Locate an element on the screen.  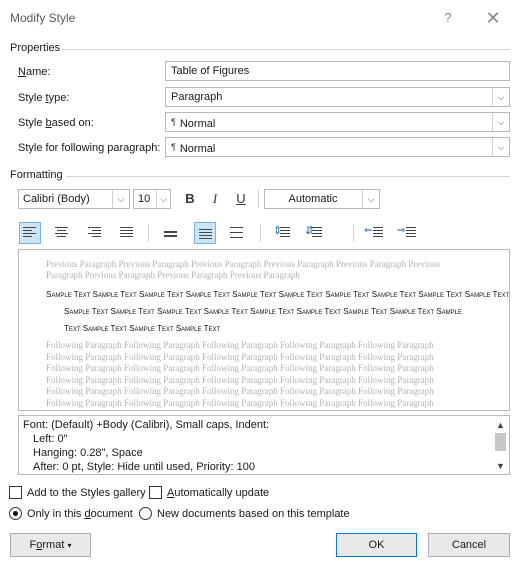
only-this-document-label: Only in this document is located at coordinates (80, 514).